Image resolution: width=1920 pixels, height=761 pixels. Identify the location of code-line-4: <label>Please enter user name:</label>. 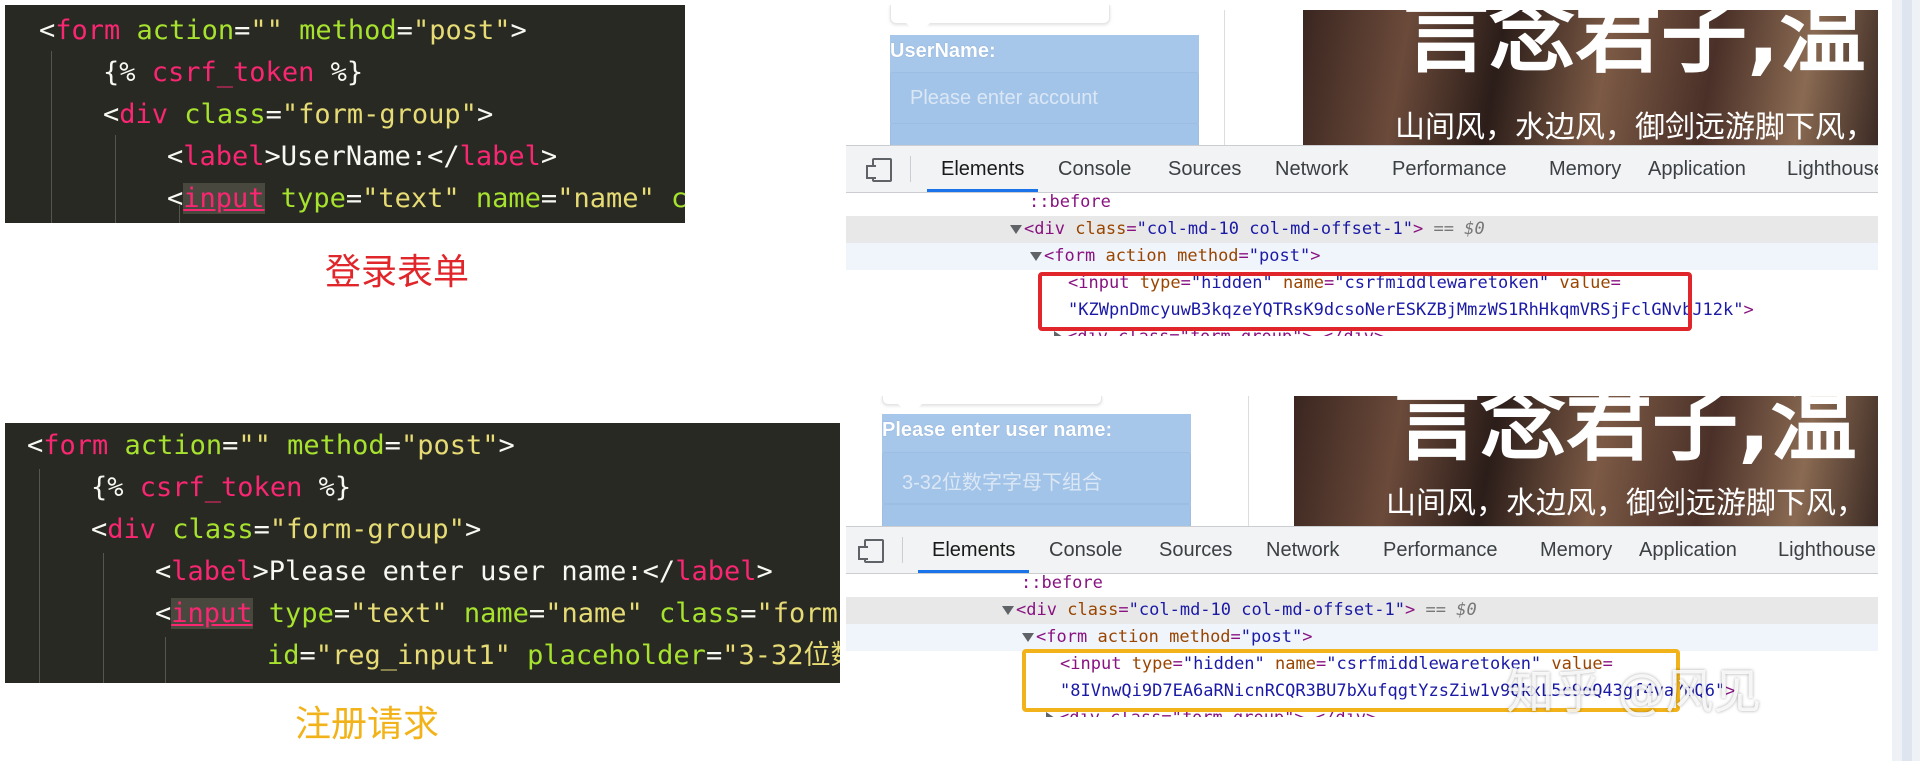
(464, 571).